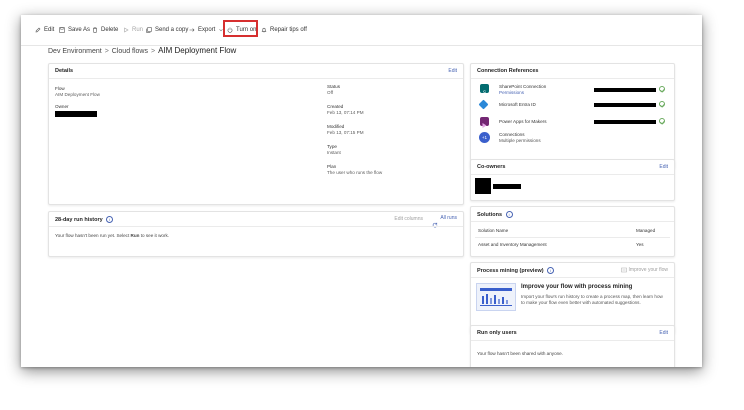 This screenshot has height=410, width=744. What do you see at coordinates (79, 30) in the screenshot?
I see `save-as-label: Save As` at bounding box center [79, 30].